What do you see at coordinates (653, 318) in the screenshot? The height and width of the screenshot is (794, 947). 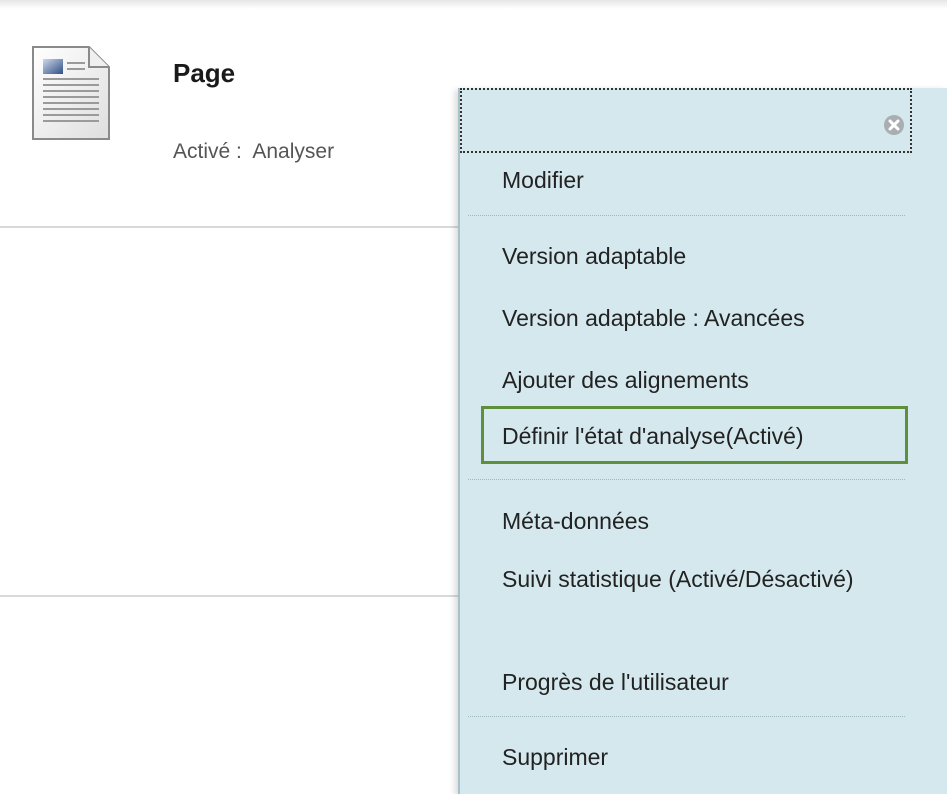 I see `menu-item-version-adaptable-avancees: Version adaptable : Avancées` at bounding box center [653, 318].